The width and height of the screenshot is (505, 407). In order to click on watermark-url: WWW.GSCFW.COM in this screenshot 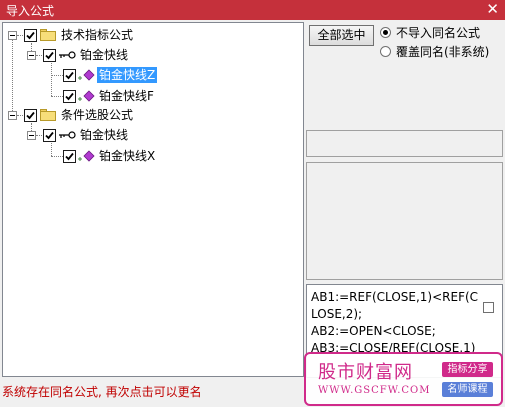, I will do `click(374, 390)`.